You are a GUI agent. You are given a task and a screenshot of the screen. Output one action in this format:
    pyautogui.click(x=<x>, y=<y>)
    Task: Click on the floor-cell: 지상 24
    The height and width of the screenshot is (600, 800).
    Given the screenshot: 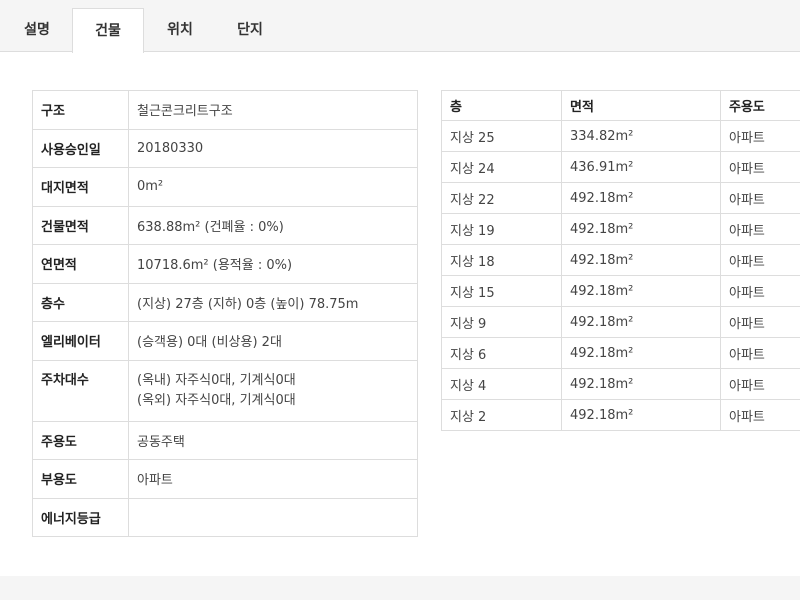 What is the action you would take?
    pyautogui.click(x=501, y=167)
    